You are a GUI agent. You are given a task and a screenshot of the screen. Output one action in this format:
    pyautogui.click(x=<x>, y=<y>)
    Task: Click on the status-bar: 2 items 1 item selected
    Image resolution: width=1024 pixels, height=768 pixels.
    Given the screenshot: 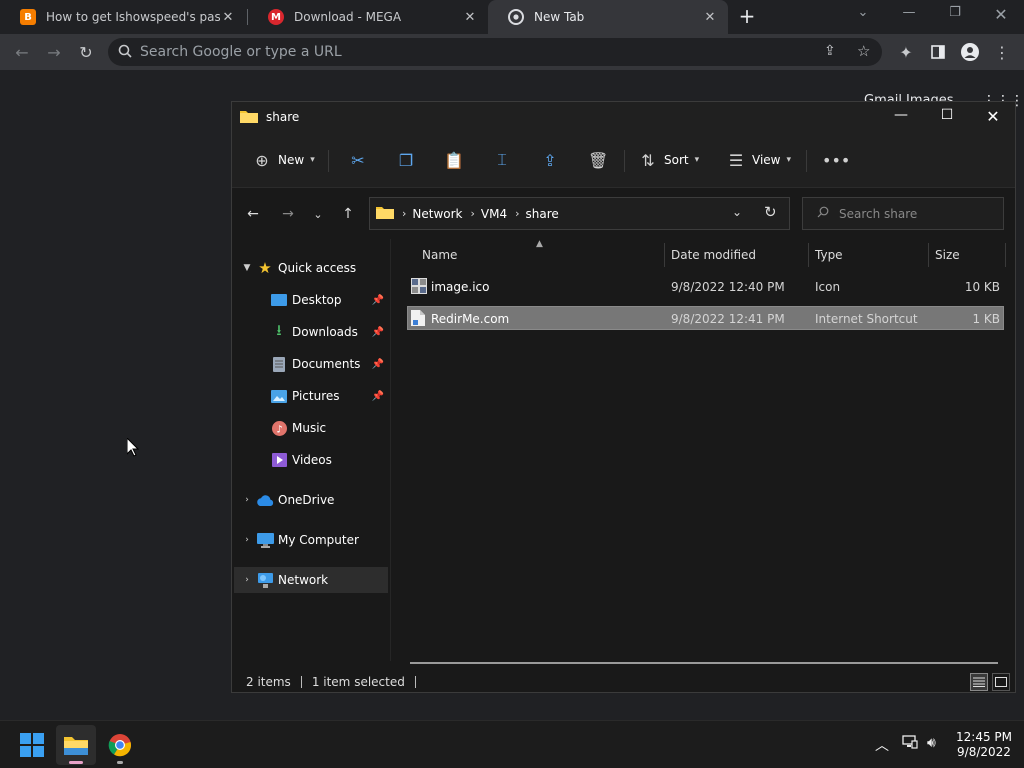 What is the action you would take?
    pyautogui.click(x=623, y=682)
    